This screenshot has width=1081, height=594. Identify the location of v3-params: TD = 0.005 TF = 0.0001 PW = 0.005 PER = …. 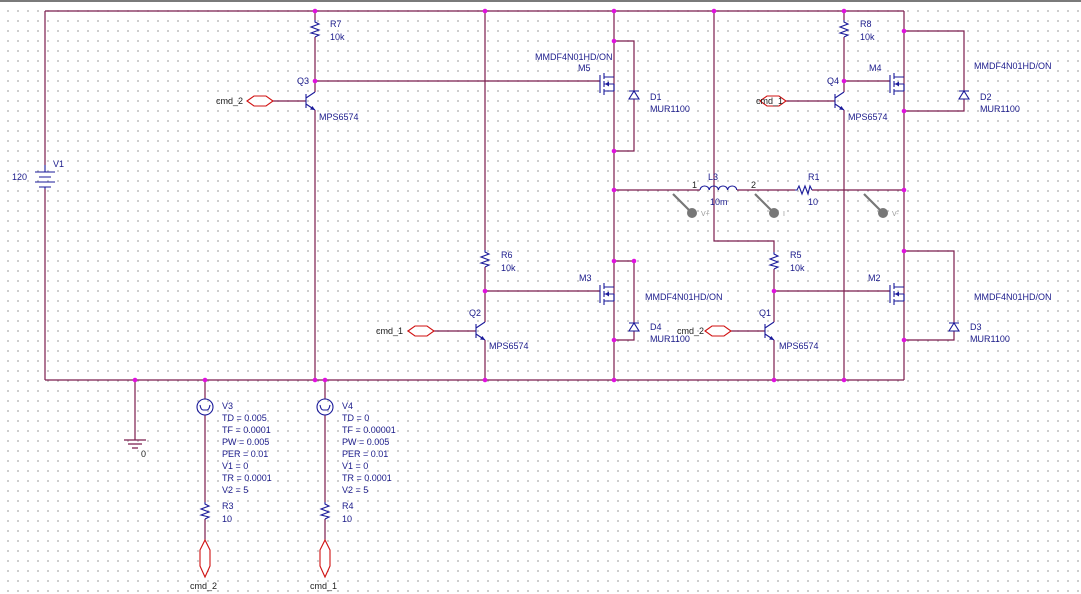
(247, 454).